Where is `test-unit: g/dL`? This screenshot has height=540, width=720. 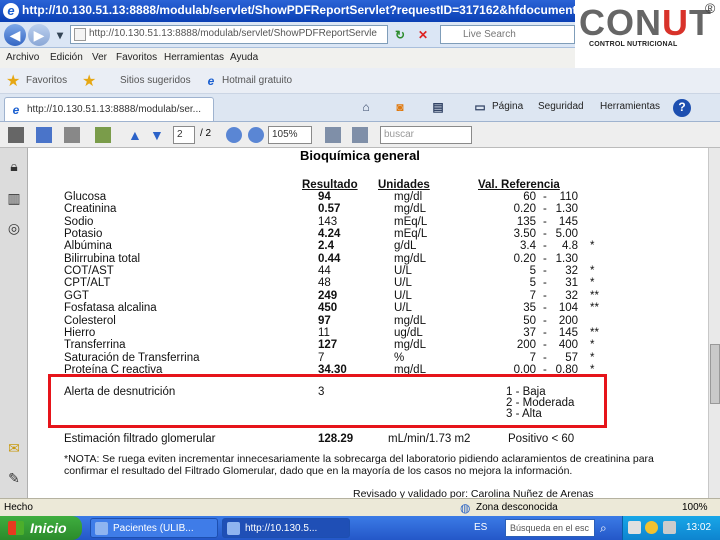 test-unit: g/dL is located at coordinates (405, 246).